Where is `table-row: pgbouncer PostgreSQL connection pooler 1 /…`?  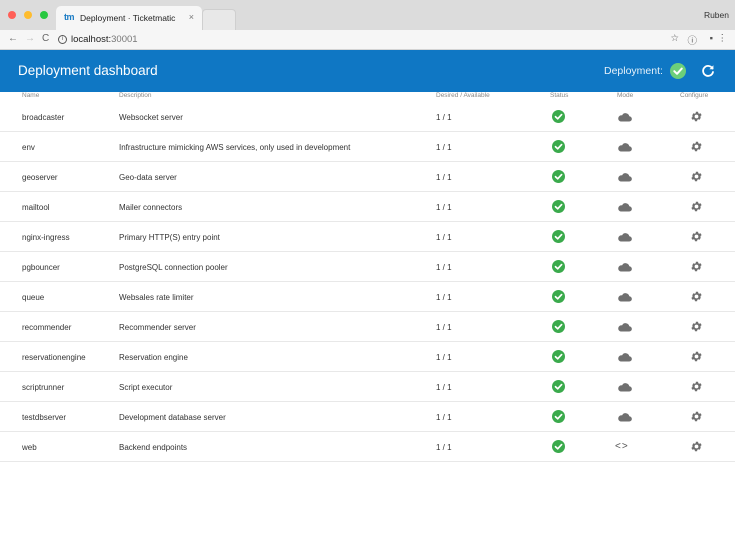 table-row: pgbouncer PostgreSQL connection pooler 1 /… is located at coordinates (367, 267).